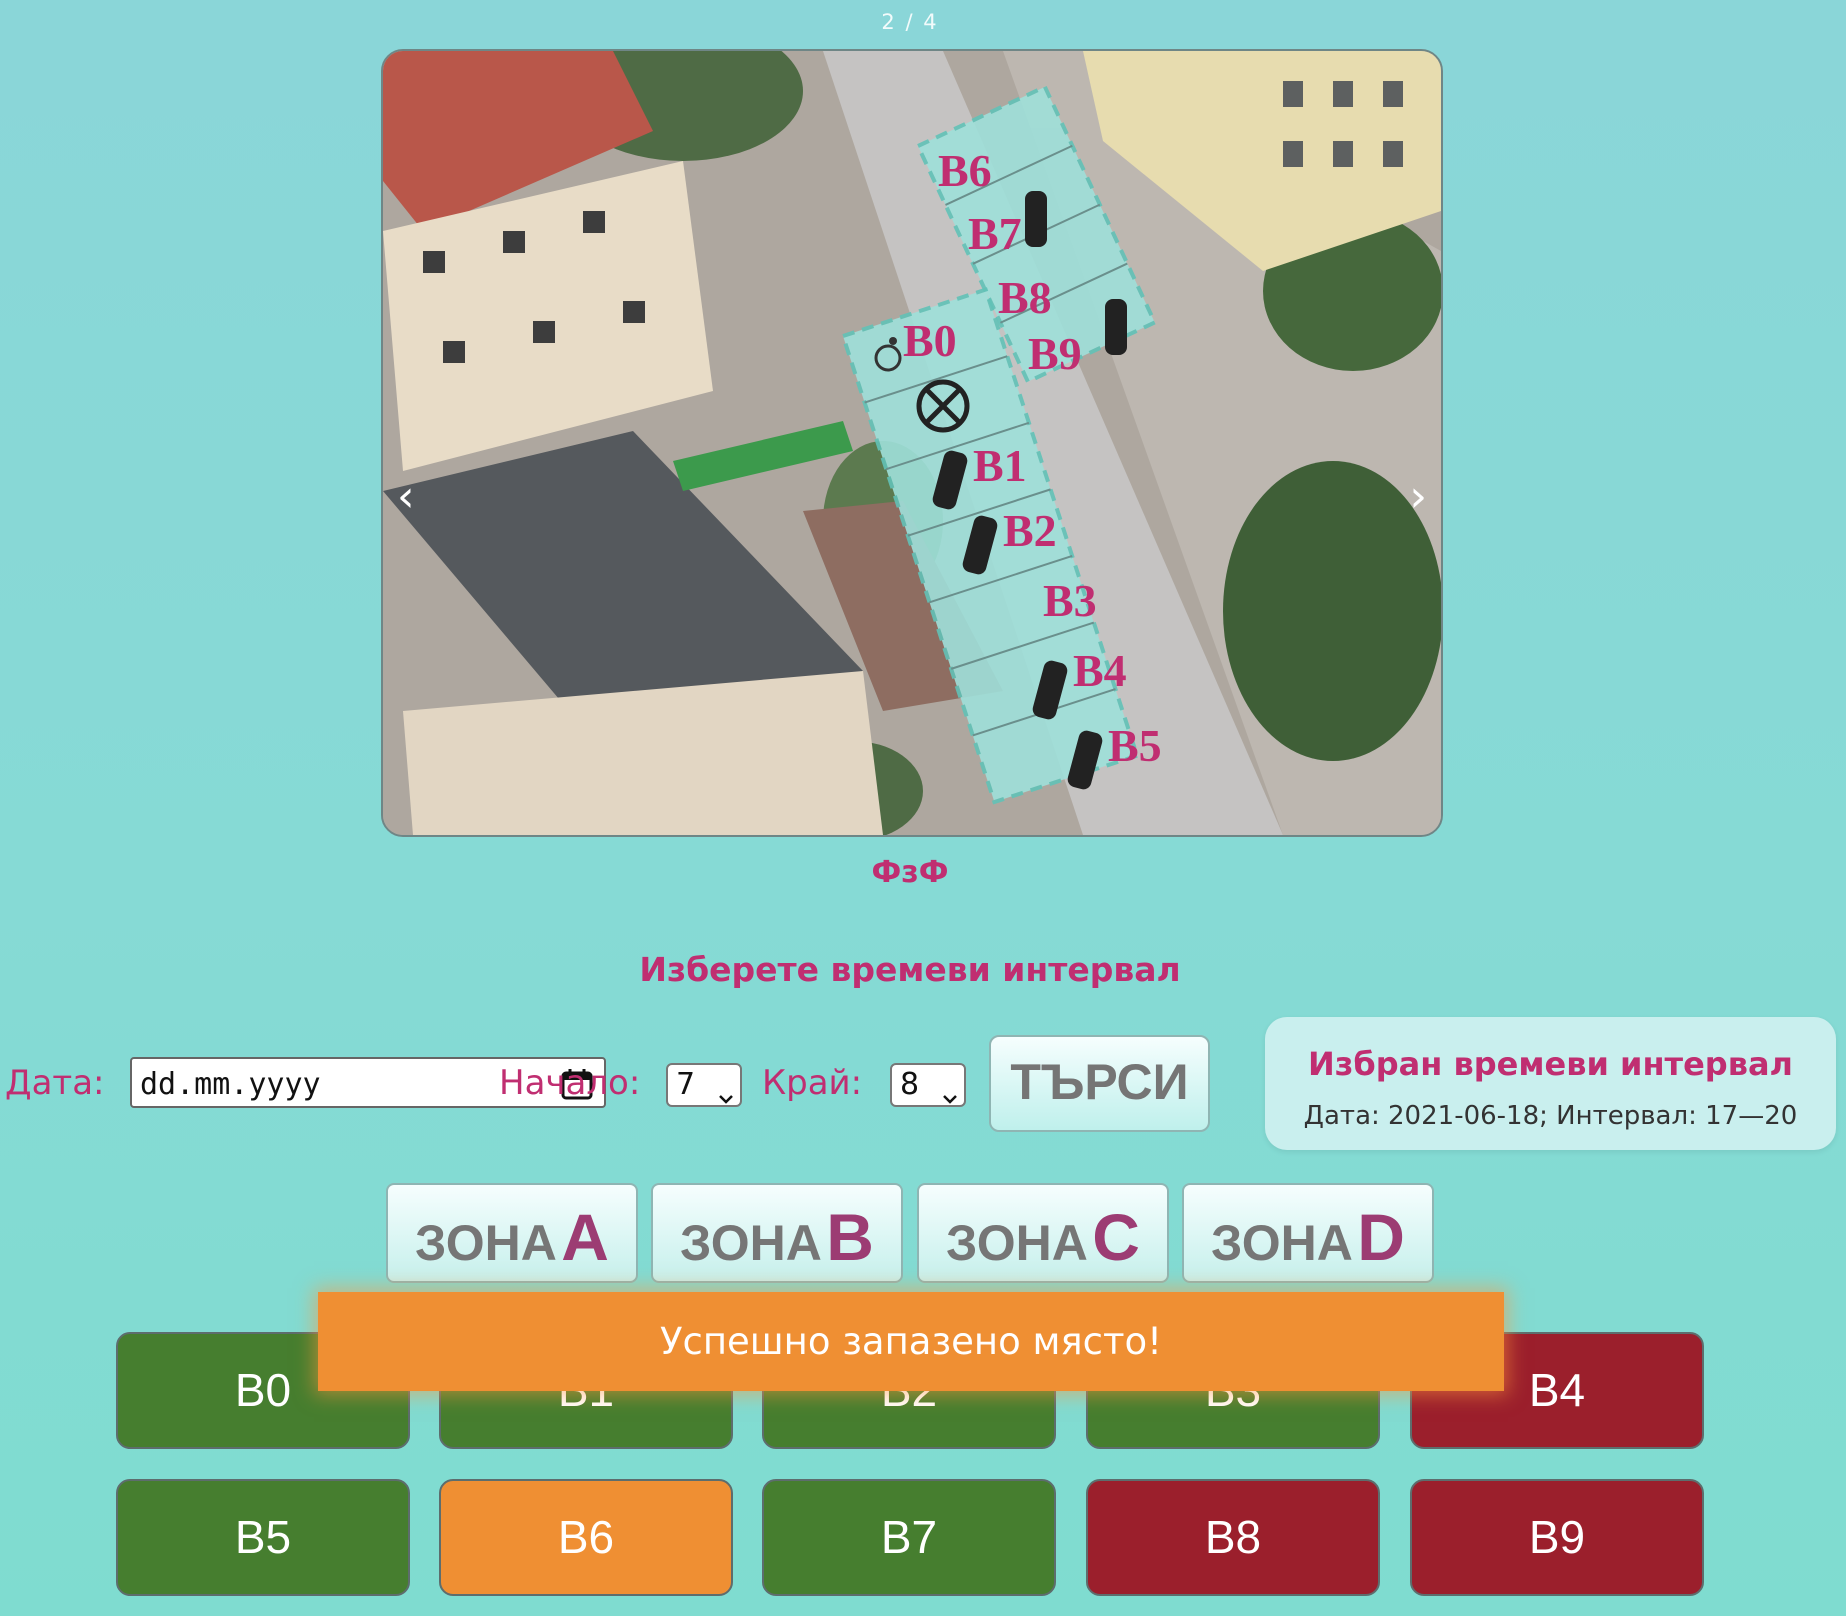 Image resolution: width=1846 pixels, height=1616 pixels. What do you see at coordinates (930, 340) in the screenshot?
I see `map-label-b0: B0` at bounding box center [930, 340].